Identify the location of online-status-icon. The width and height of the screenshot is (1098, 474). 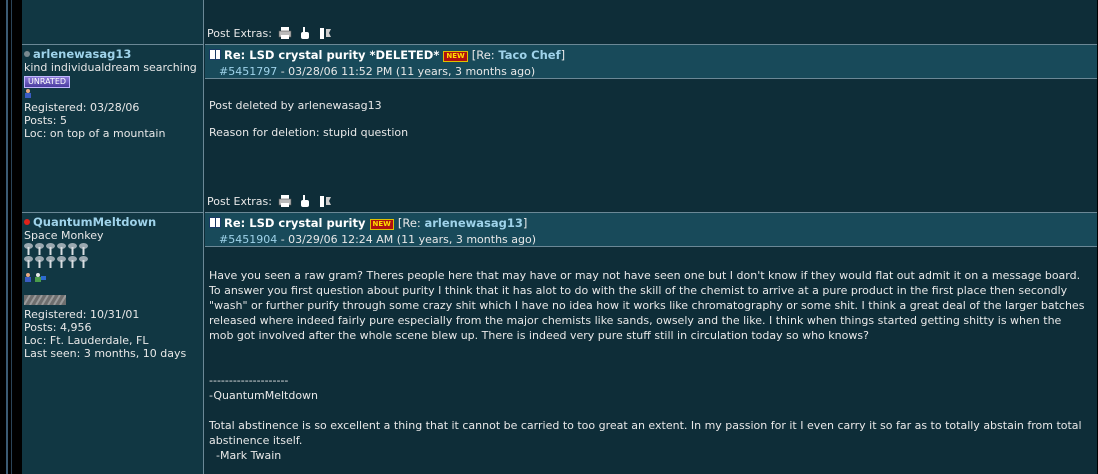
(27, 222).